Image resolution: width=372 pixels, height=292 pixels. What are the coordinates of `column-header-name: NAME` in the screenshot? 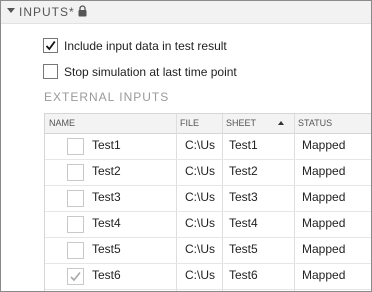 It's located at (62, 123).